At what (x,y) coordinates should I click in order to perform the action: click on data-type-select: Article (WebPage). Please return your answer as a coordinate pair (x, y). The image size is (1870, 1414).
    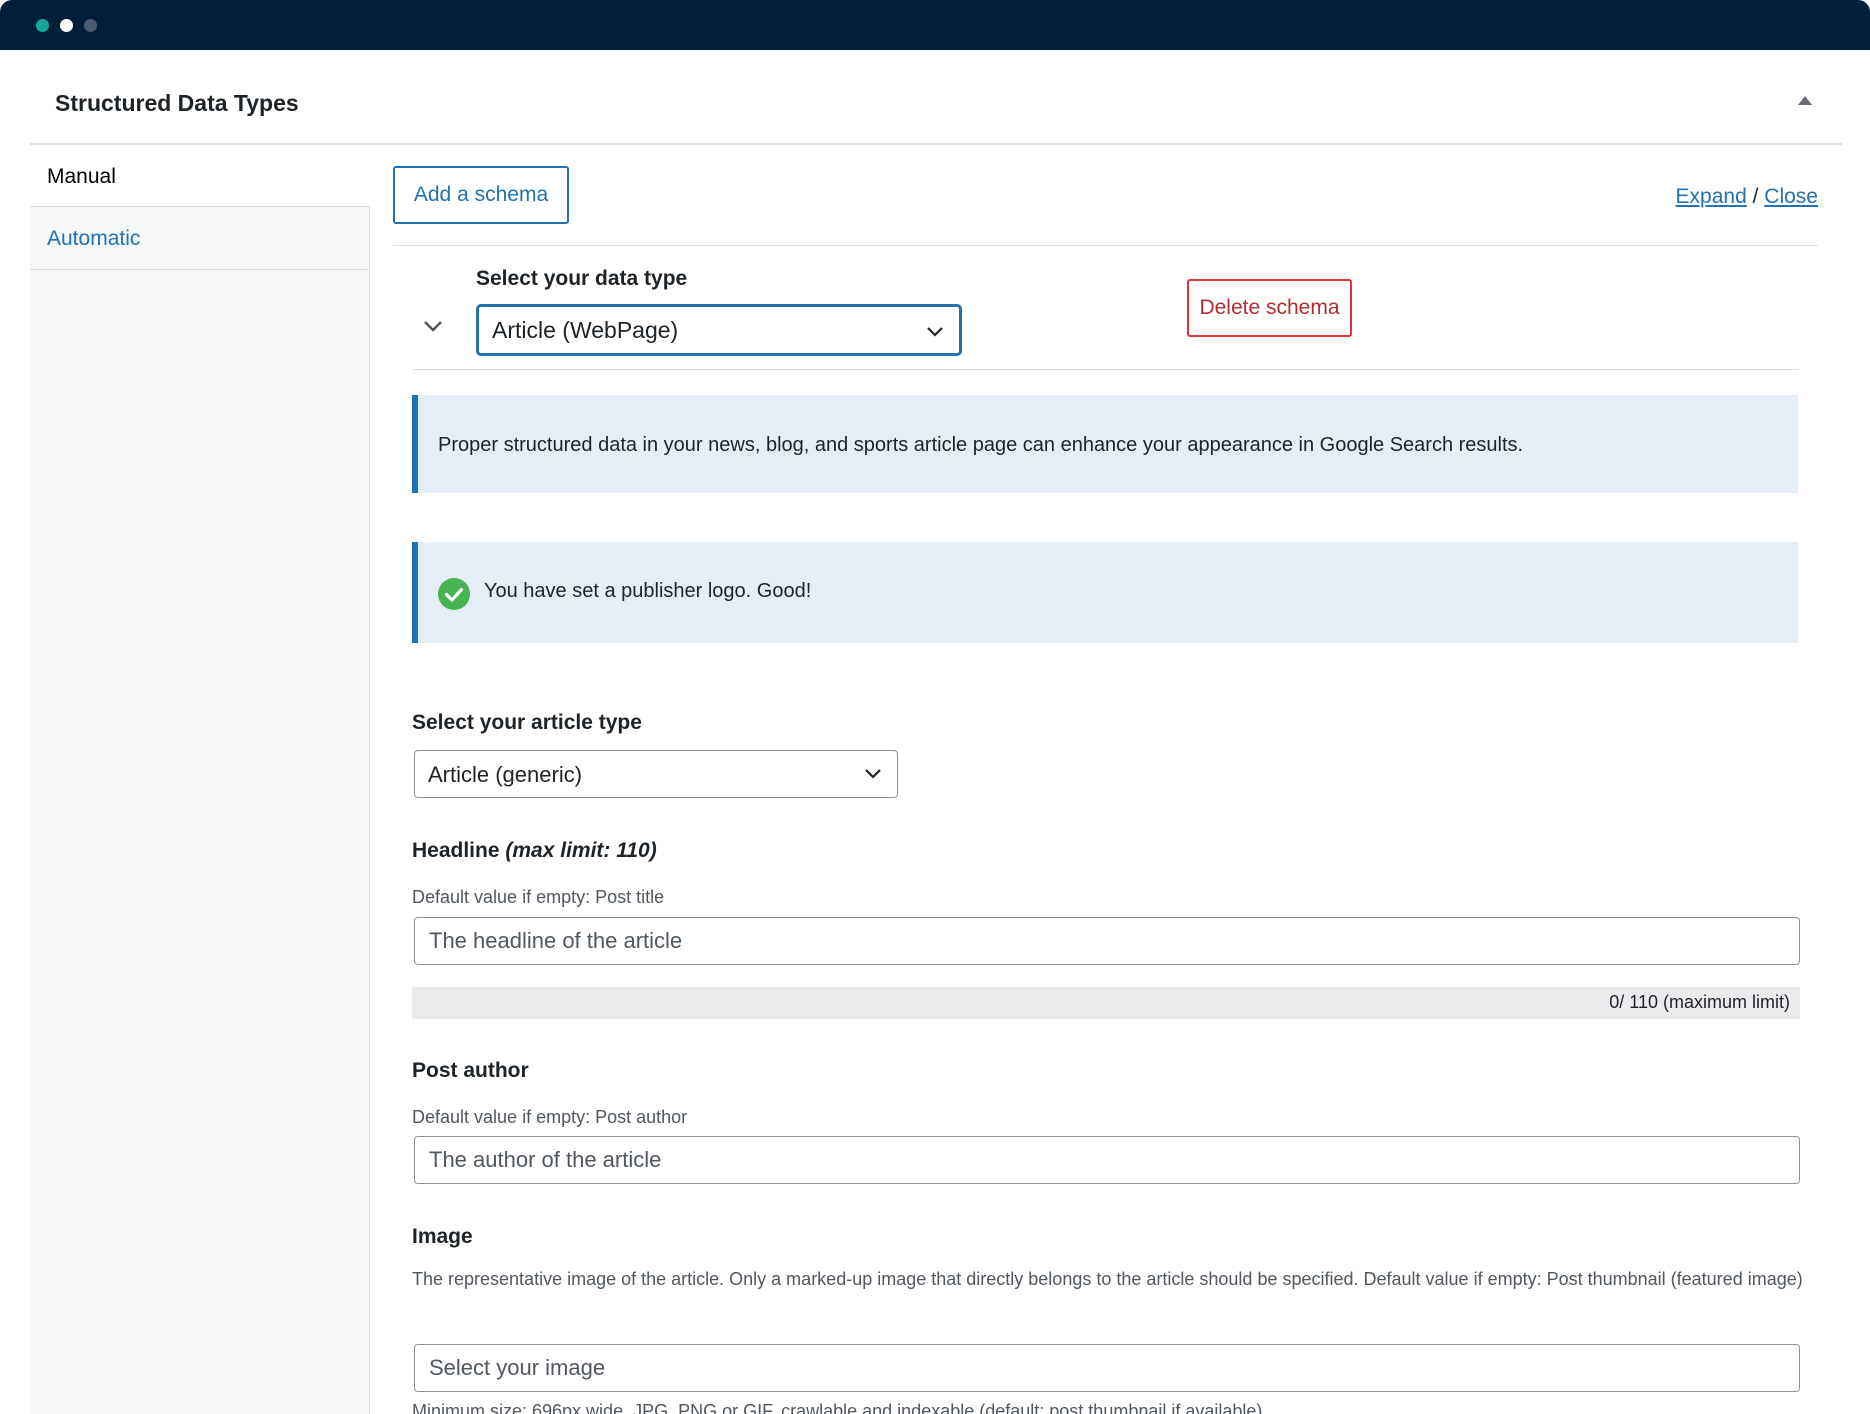
    Looking at the image, I should click on (719, 330).